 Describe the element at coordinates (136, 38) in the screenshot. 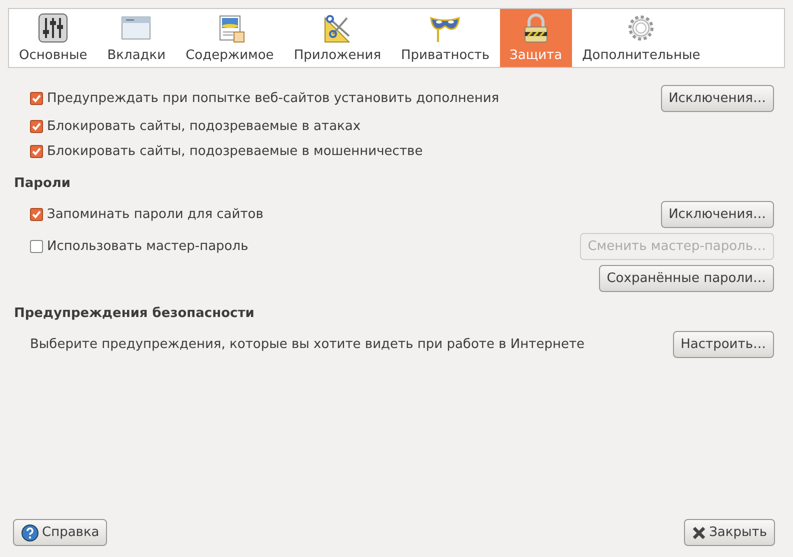

I see `tab: Вкладки` at that location.